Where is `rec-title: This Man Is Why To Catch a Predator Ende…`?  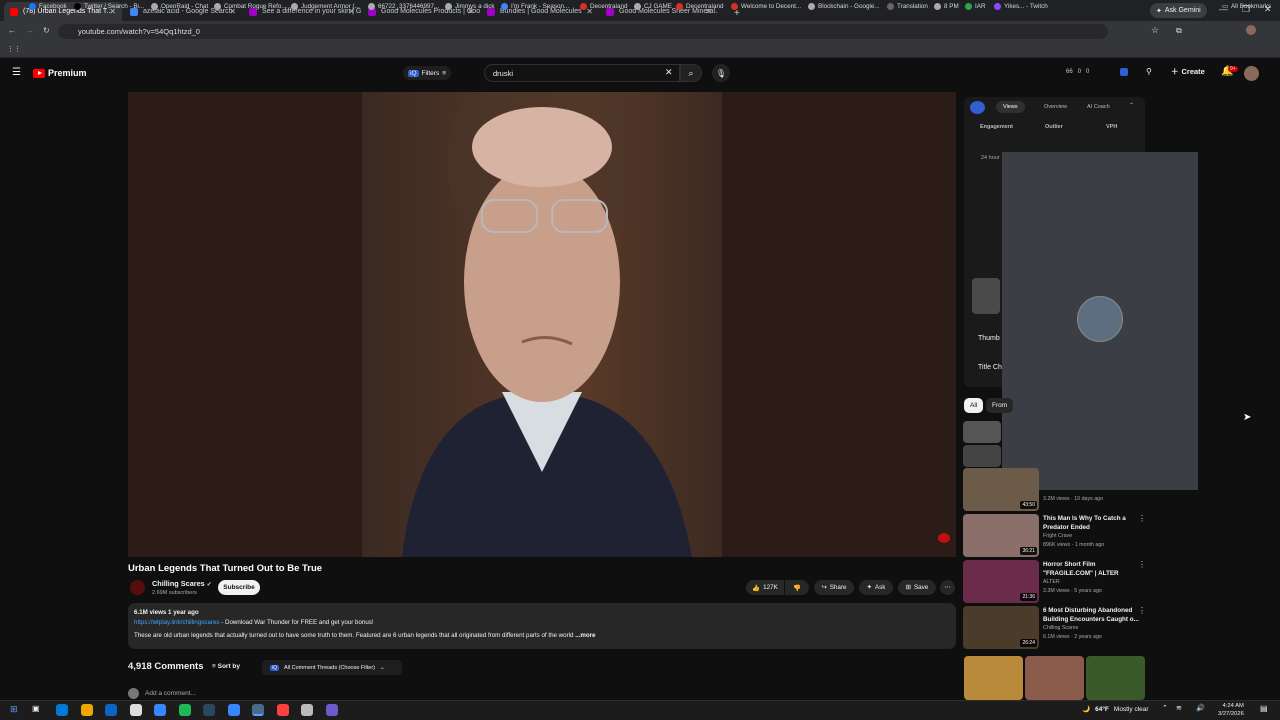
rec-title: This Man Is Why To Catch a Predator Ende… is located at coordinates (1091, 523).